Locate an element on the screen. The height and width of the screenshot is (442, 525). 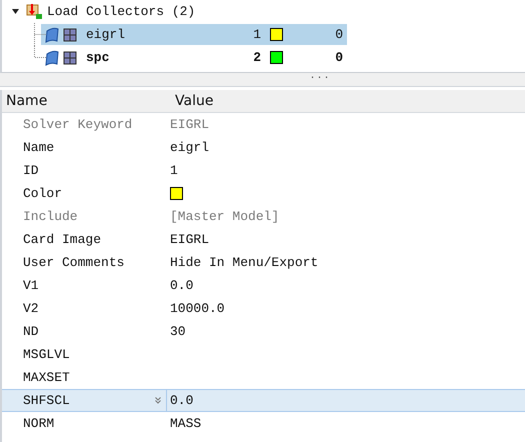
column-header: Value is located at coordinates (323, 101).